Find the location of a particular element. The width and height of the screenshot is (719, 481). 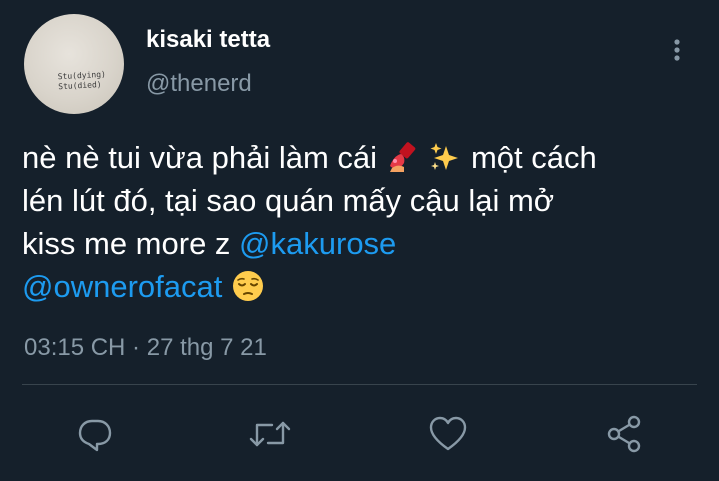

tweet-timestamp: 03:15 CH · 27 thg 7 21 is located at coordinates (145, 348).